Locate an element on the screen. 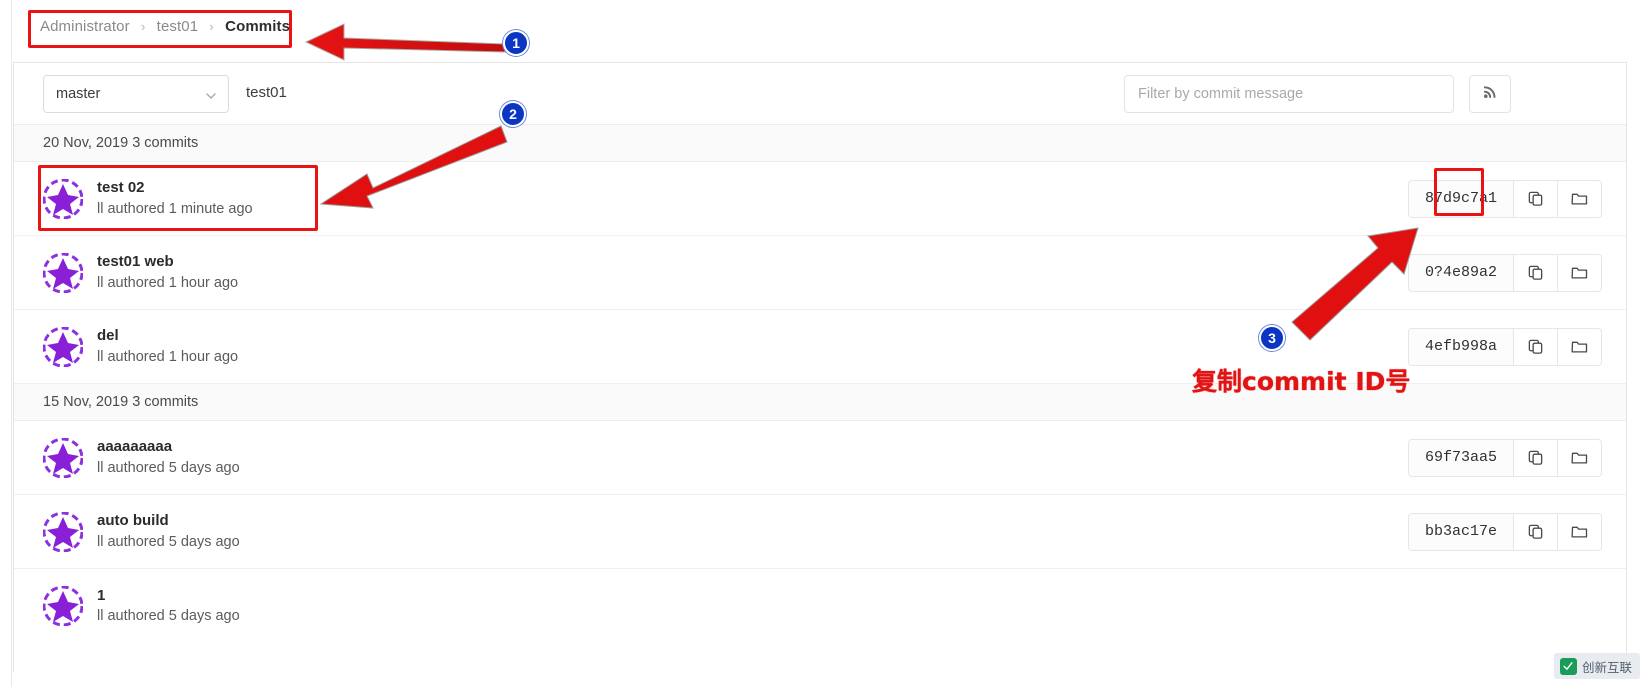 Image resolution: width=1650 pixels, height=687 pixels. commit-sha: 4efb998a is located at coordinates (1461, 346).